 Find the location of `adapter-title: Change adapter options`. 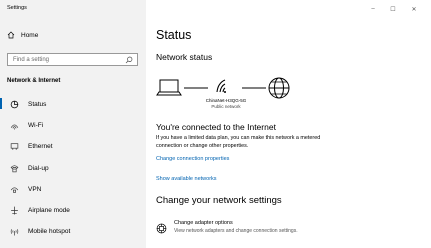

adapter-title: Change adapter options is located at coordinates (203, 223).